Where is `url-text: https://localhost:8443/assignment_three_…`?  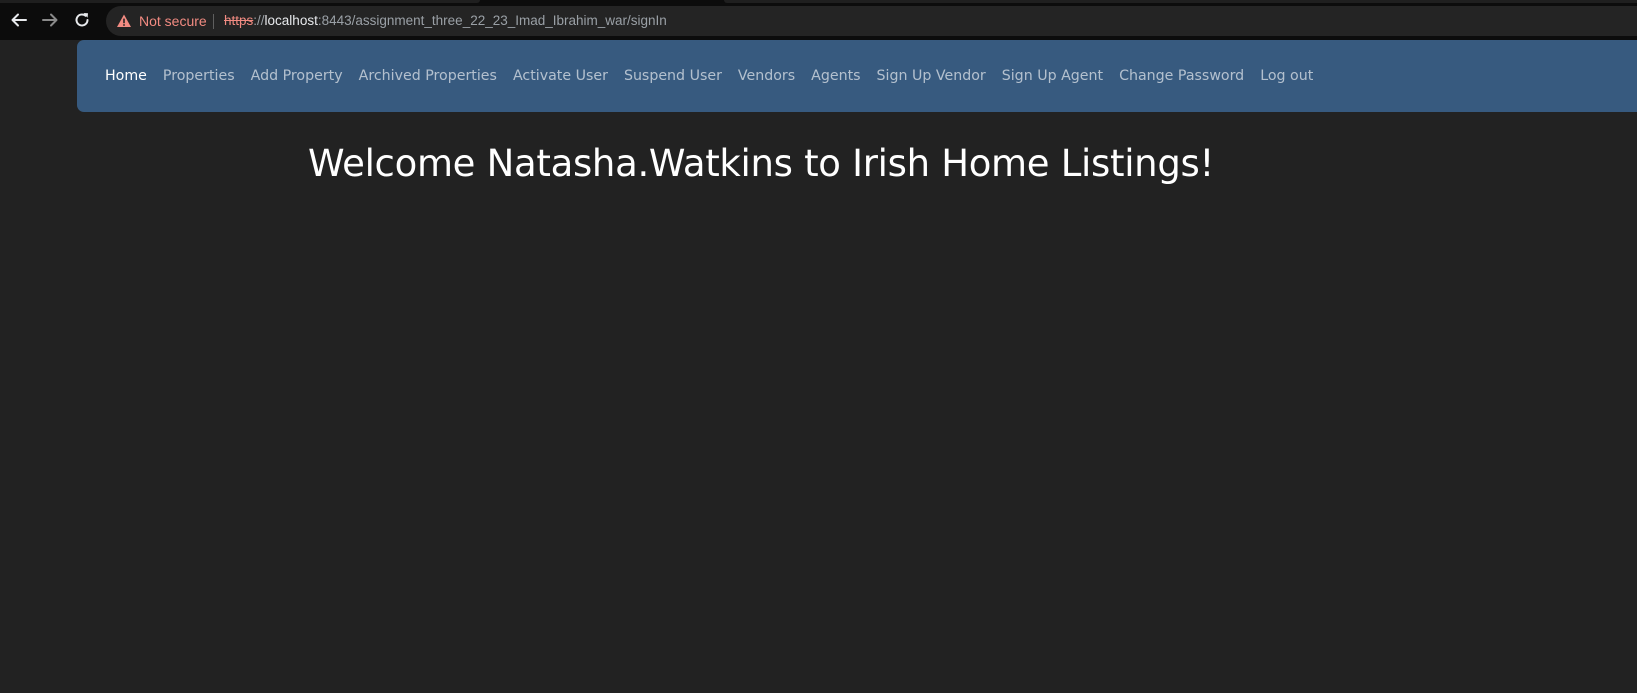 url-text: https://localhost:8443/assignment_three_… is located at coordinates (445, 20).